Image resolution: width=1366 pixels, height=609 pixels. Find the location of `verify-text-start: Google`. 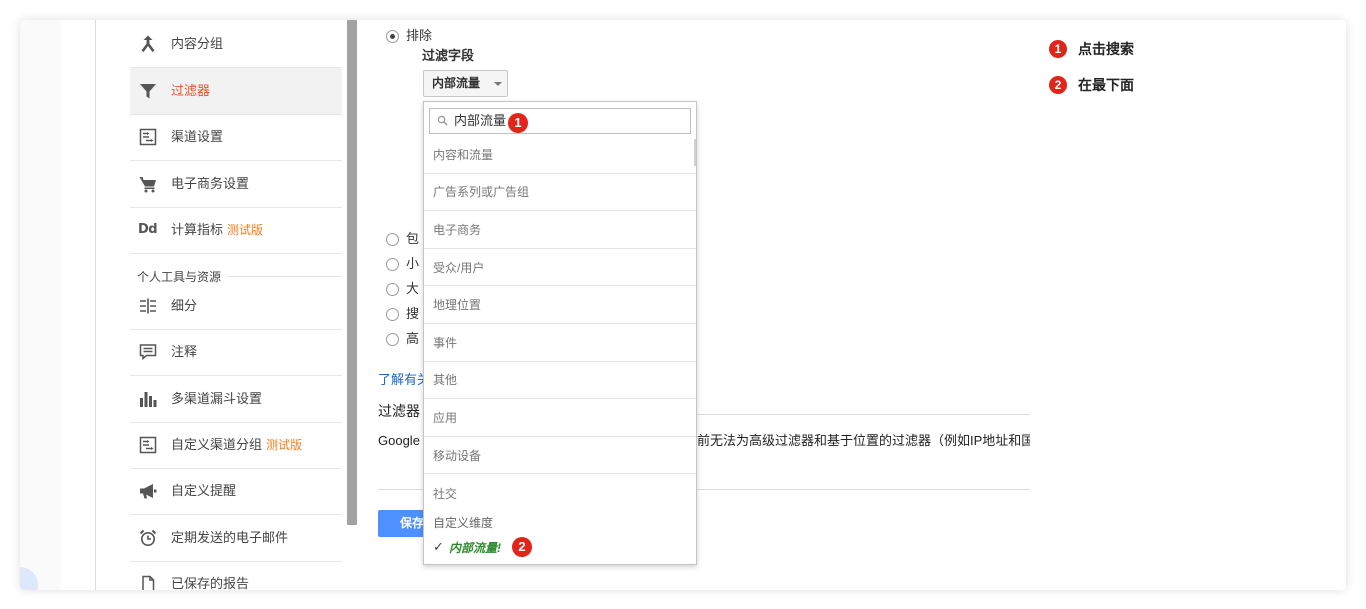

verify-text-start: Google is located at coordinates (399, 440).